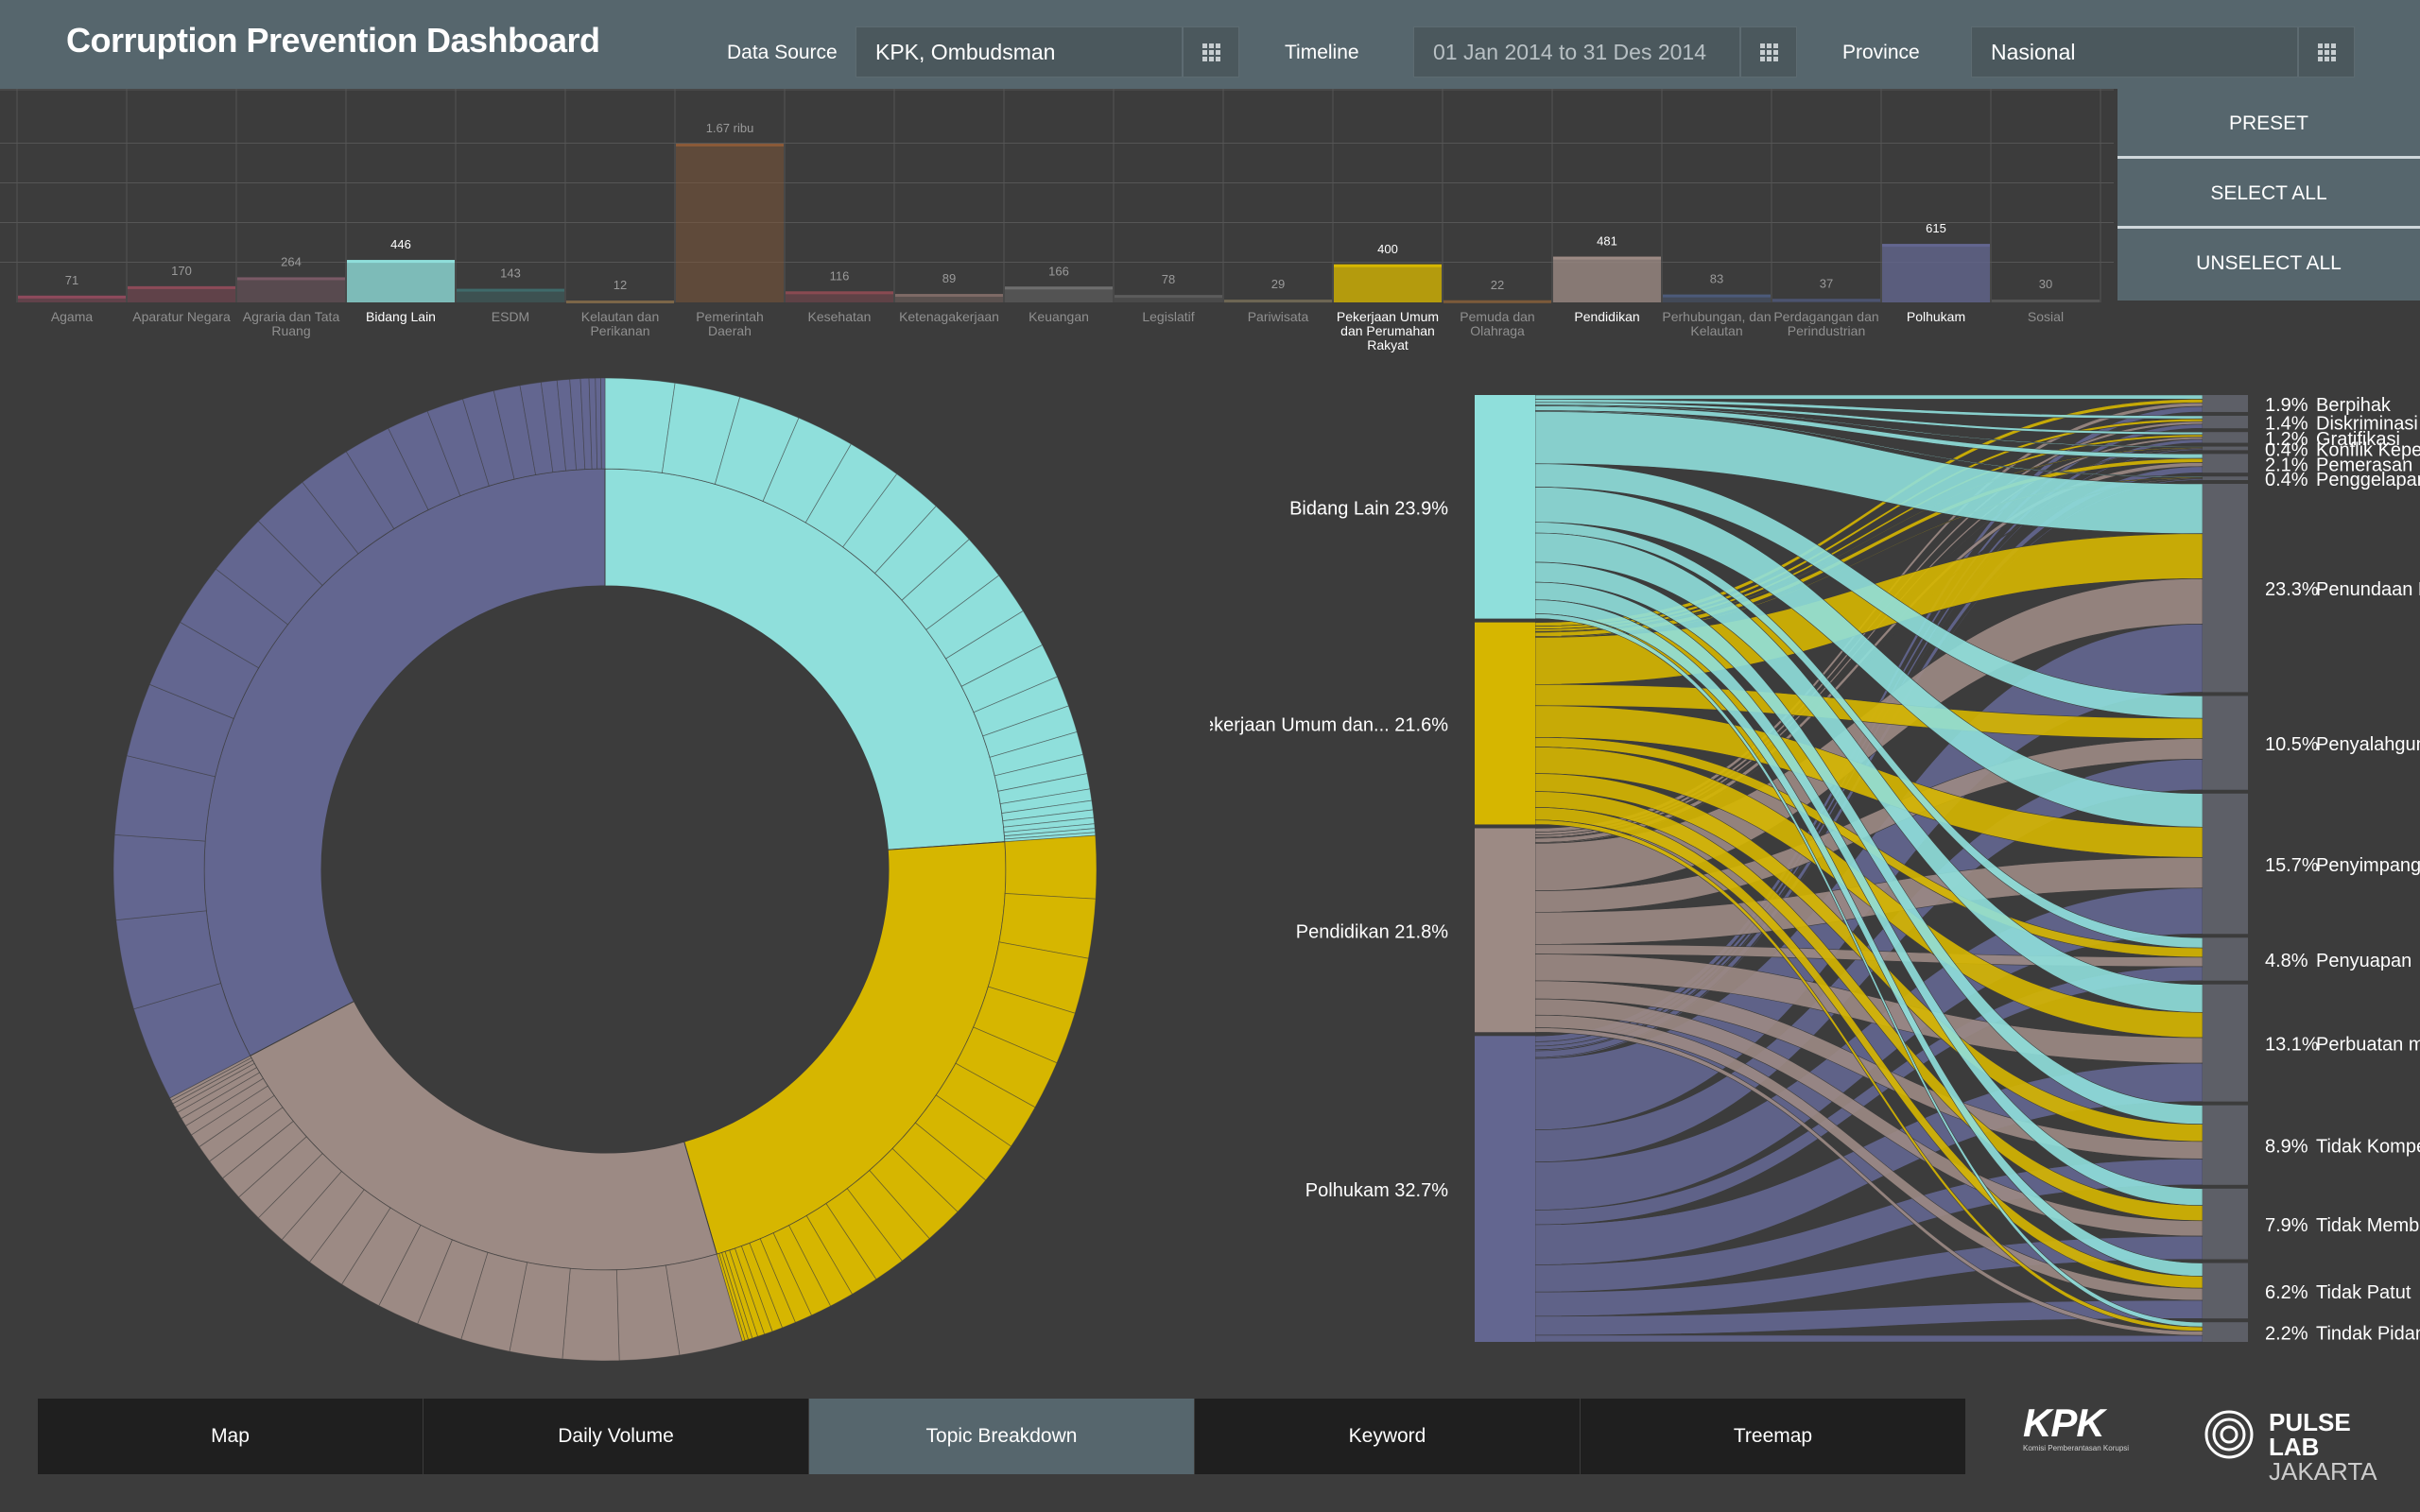  What do you see at coordinates (231, 1436) in the screenshot?
I see `tab-map: Map` at bounding box center [231, 1436].